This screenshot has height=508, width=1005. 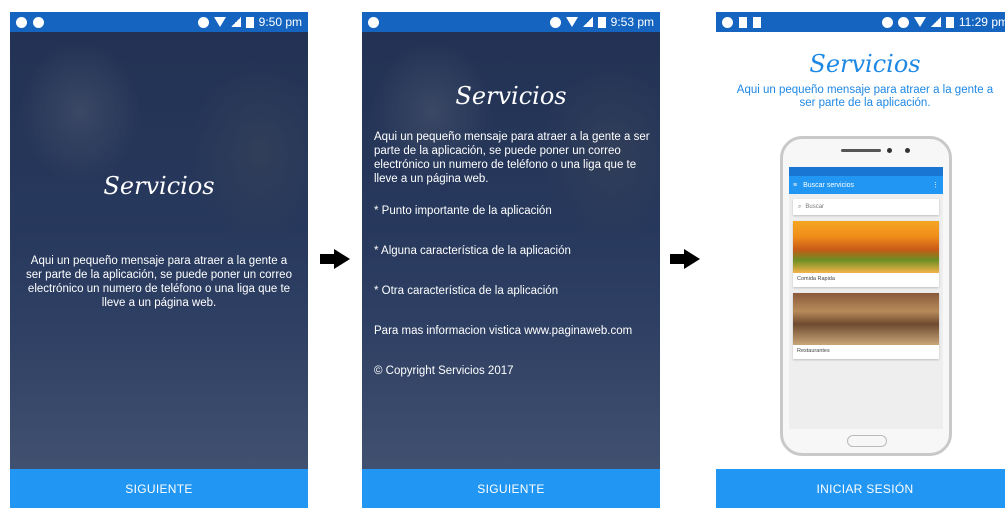 I want to click on mockup-toolbar-title: Buscar servicios, so click(x=829, y=185).